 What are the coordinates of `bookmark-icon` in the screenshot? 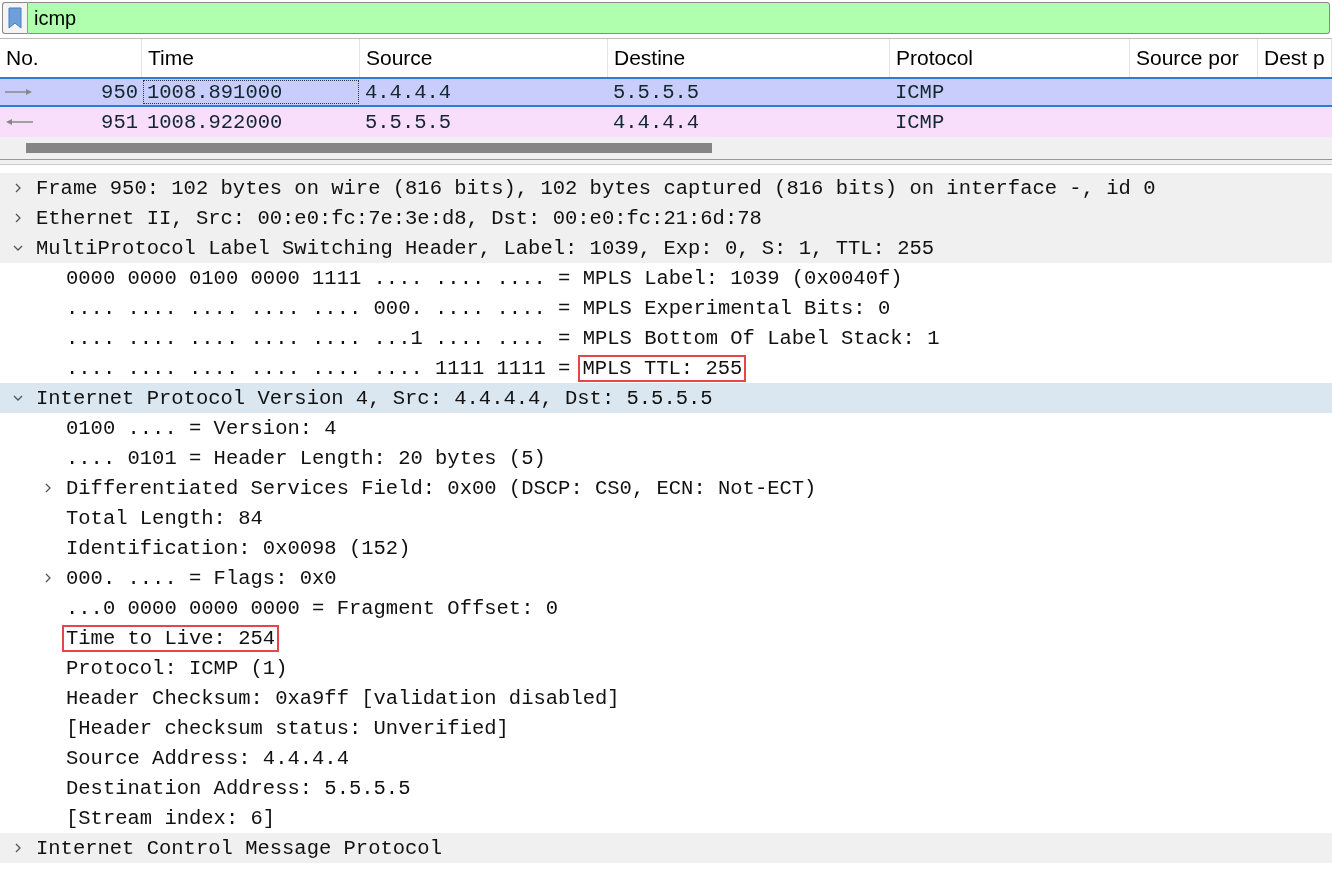 It's located at (15, 18).